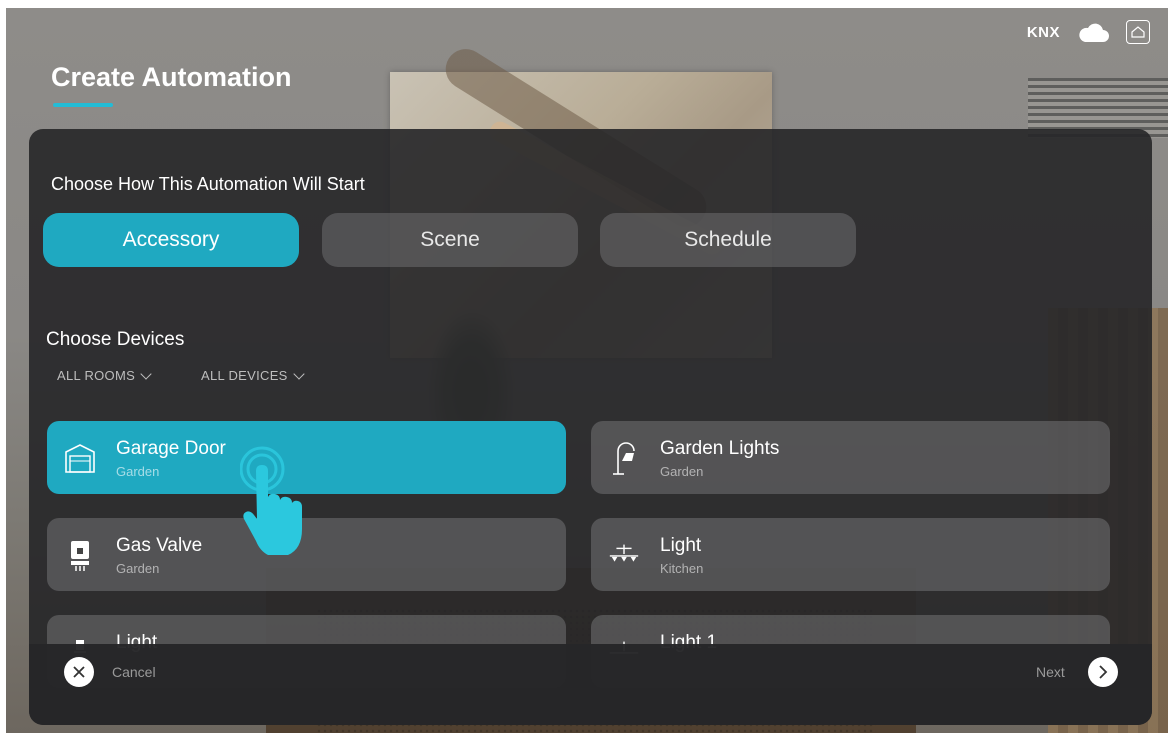  Describe the element at coordinates (171, 77) in the screenshot. I see `page-title: Create Automation` at that location.